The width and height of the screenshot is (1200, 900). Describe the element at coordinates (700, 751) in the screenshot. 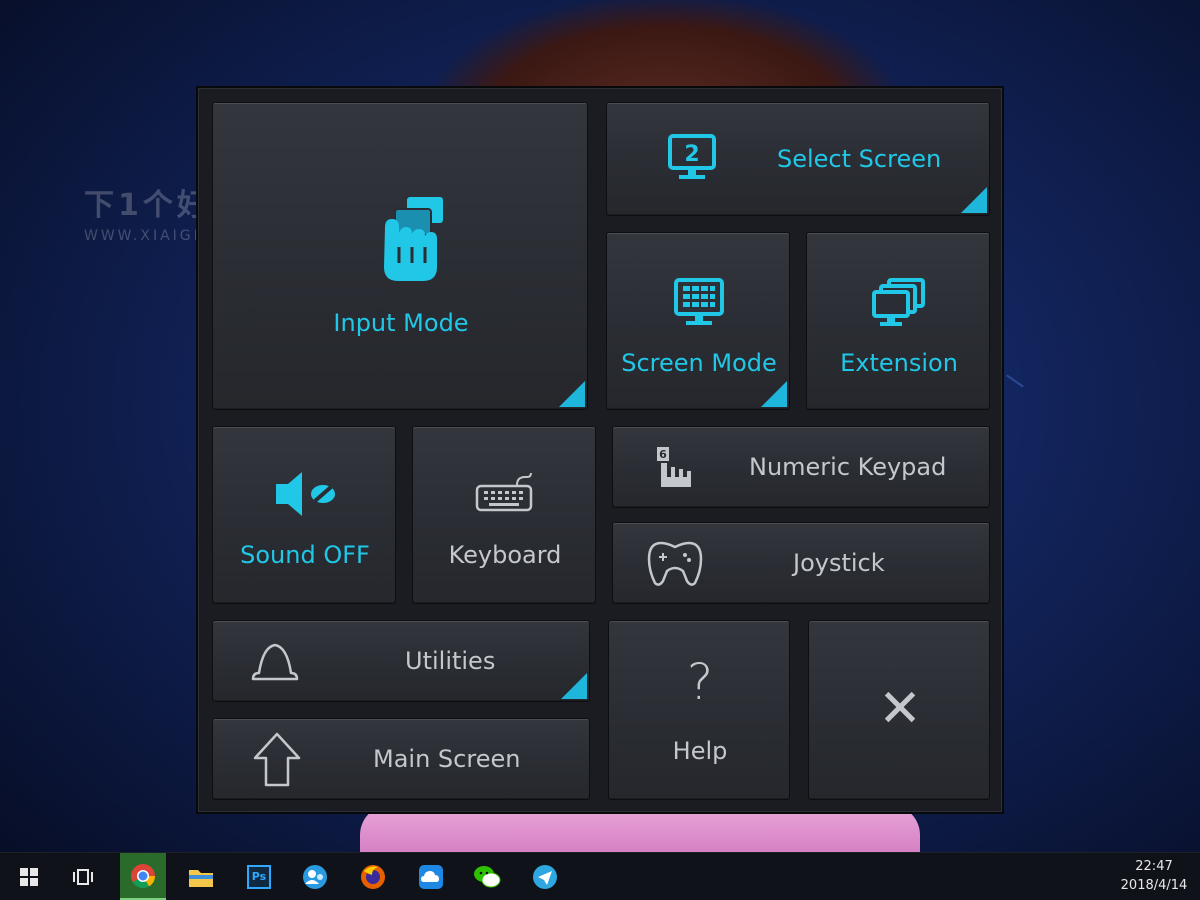

I see `help-label: Help` at that location.